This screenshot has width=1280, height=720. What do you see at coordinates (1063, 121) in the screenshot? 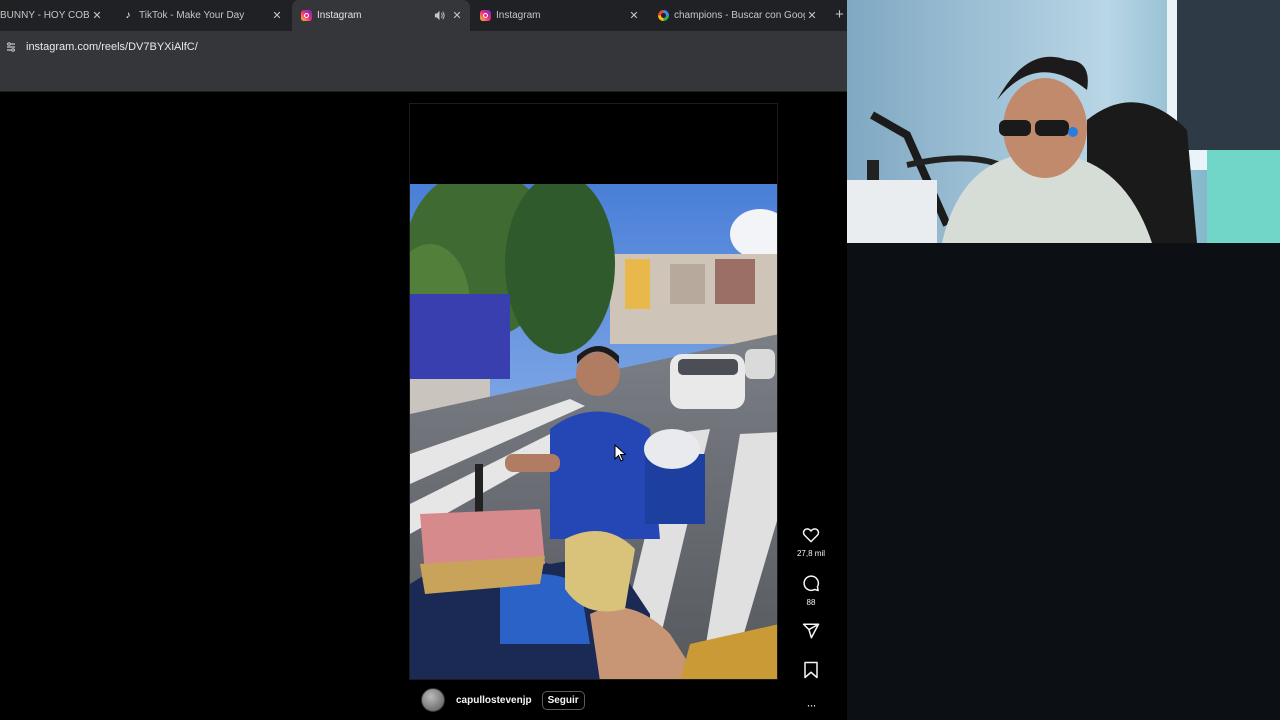
I see `webcam-overlay` at bounding box center [1063, 121].